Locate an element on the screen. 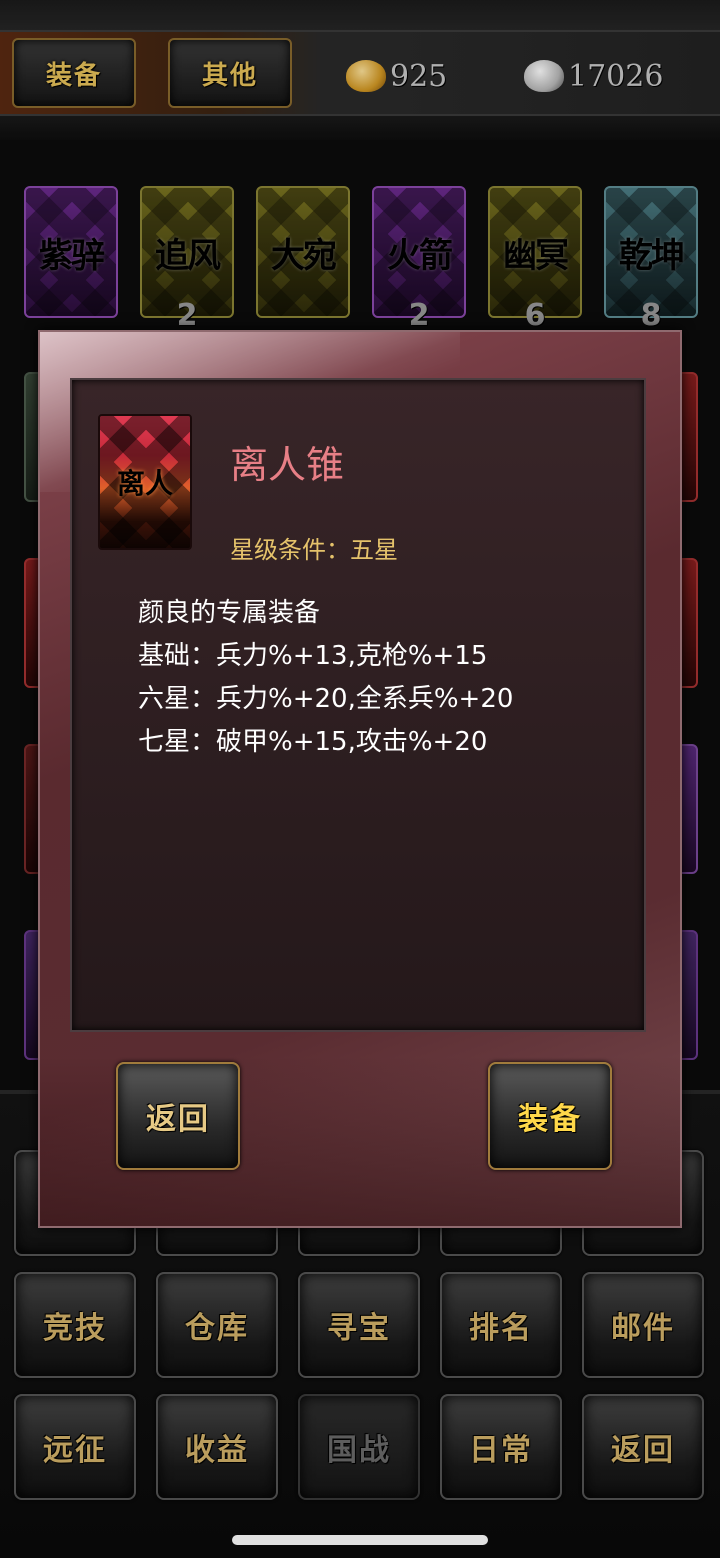  equip-button: 装备 is located at coordinates (550, 1116).